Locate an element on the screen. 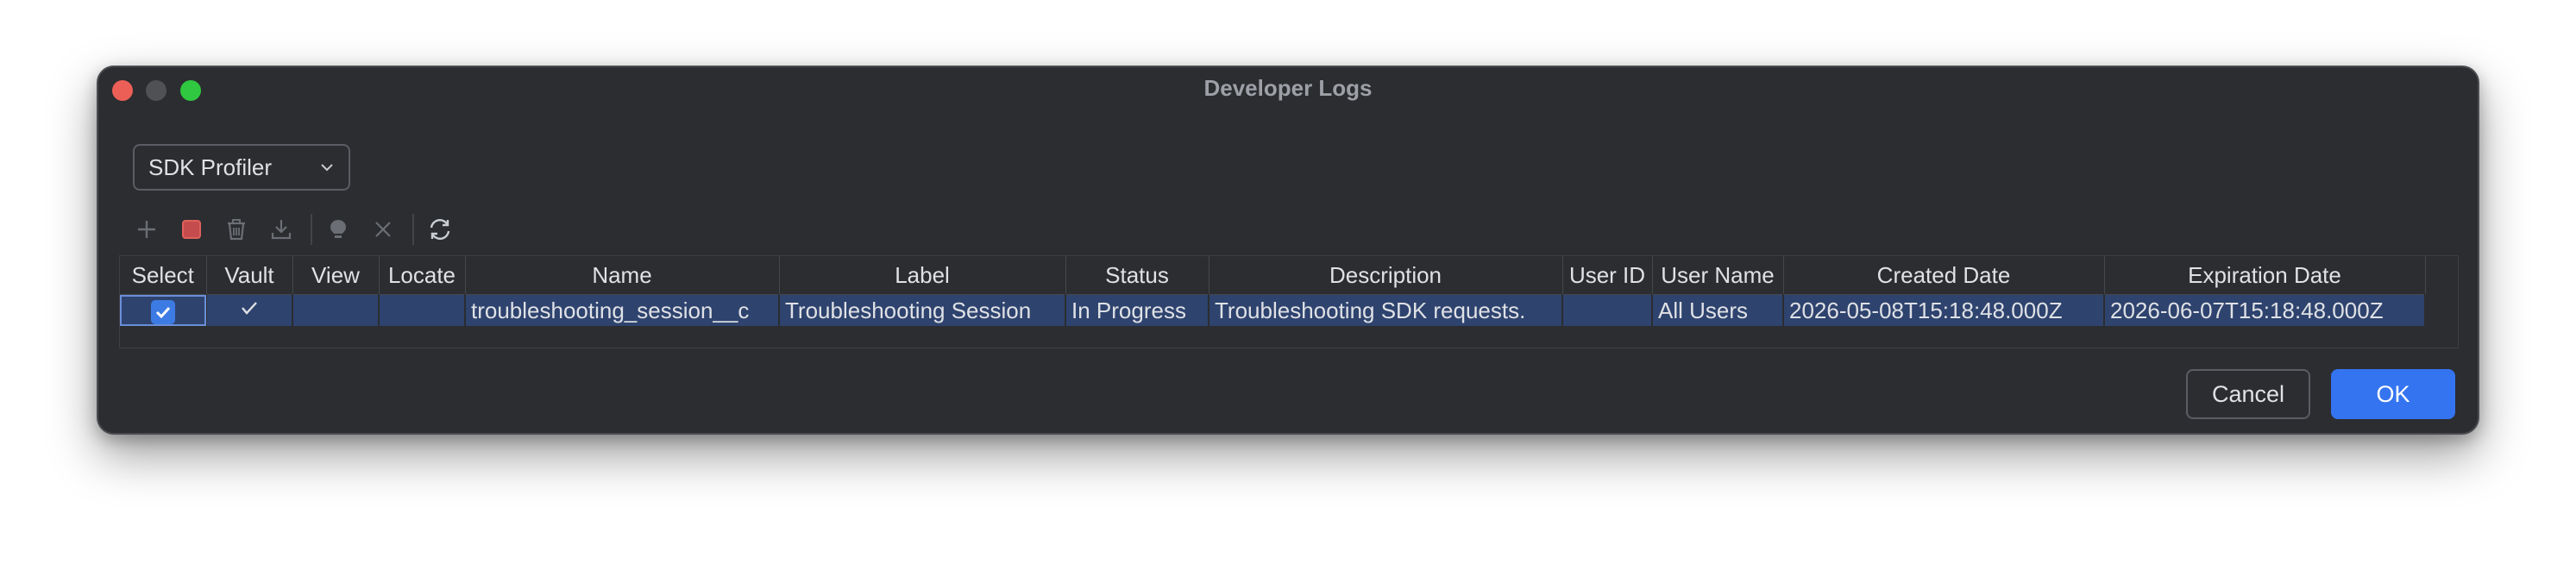  download-icon is located at coordinates (281, 229).